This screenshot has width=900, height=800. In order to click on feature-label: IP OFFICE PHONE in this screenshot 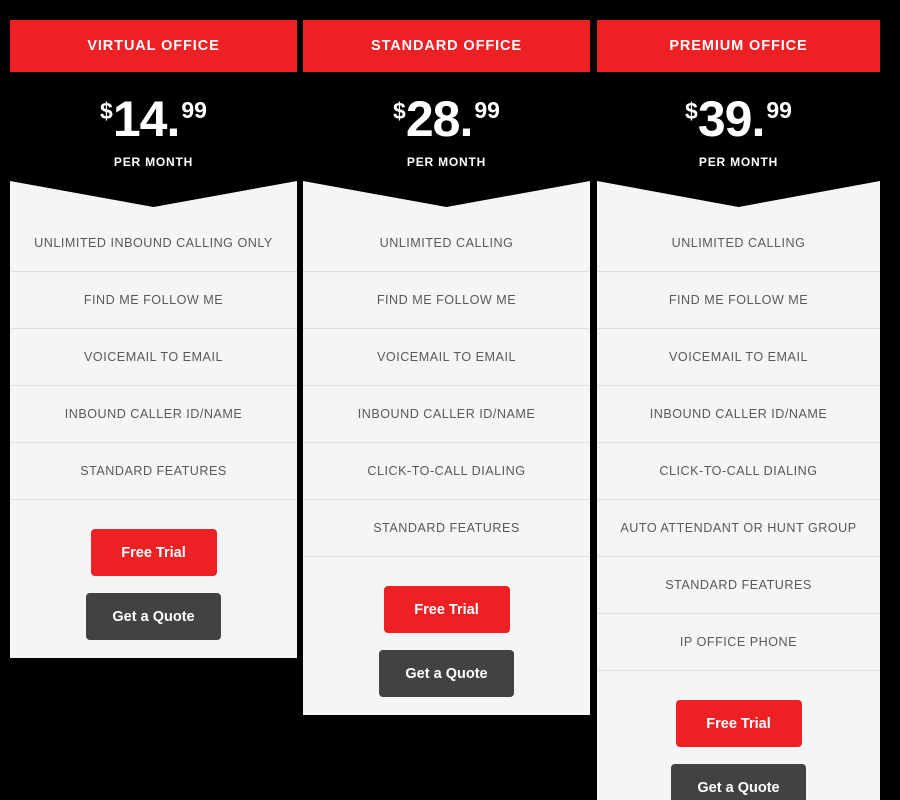, I will do `click(738, 642)`.